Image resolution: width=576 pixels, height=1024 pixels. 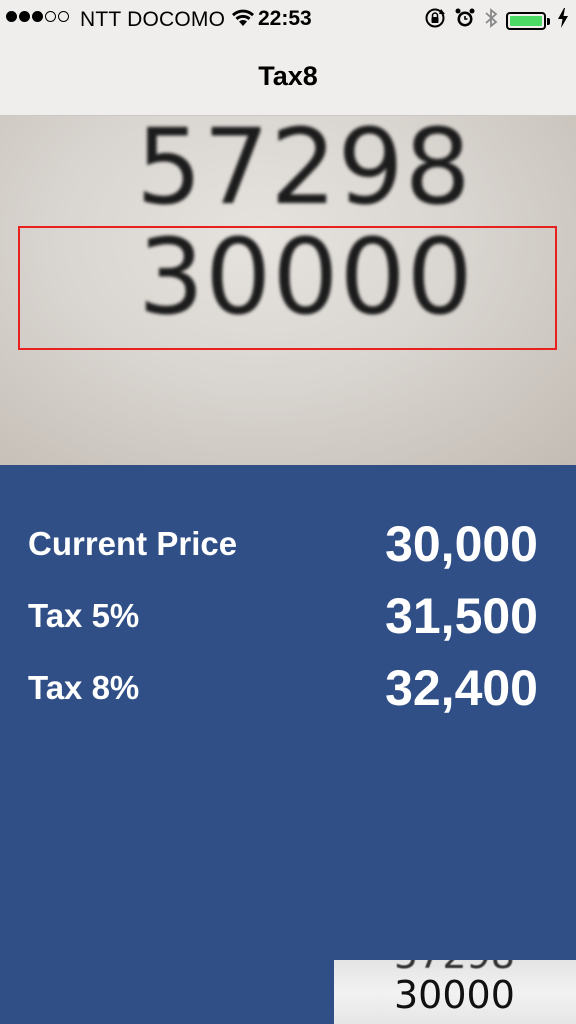 What do you see at coordinates (288, 545) in the screenshot?
I see `result-row-current-price: Current Price 30,000` at bounding box center [288, 545].